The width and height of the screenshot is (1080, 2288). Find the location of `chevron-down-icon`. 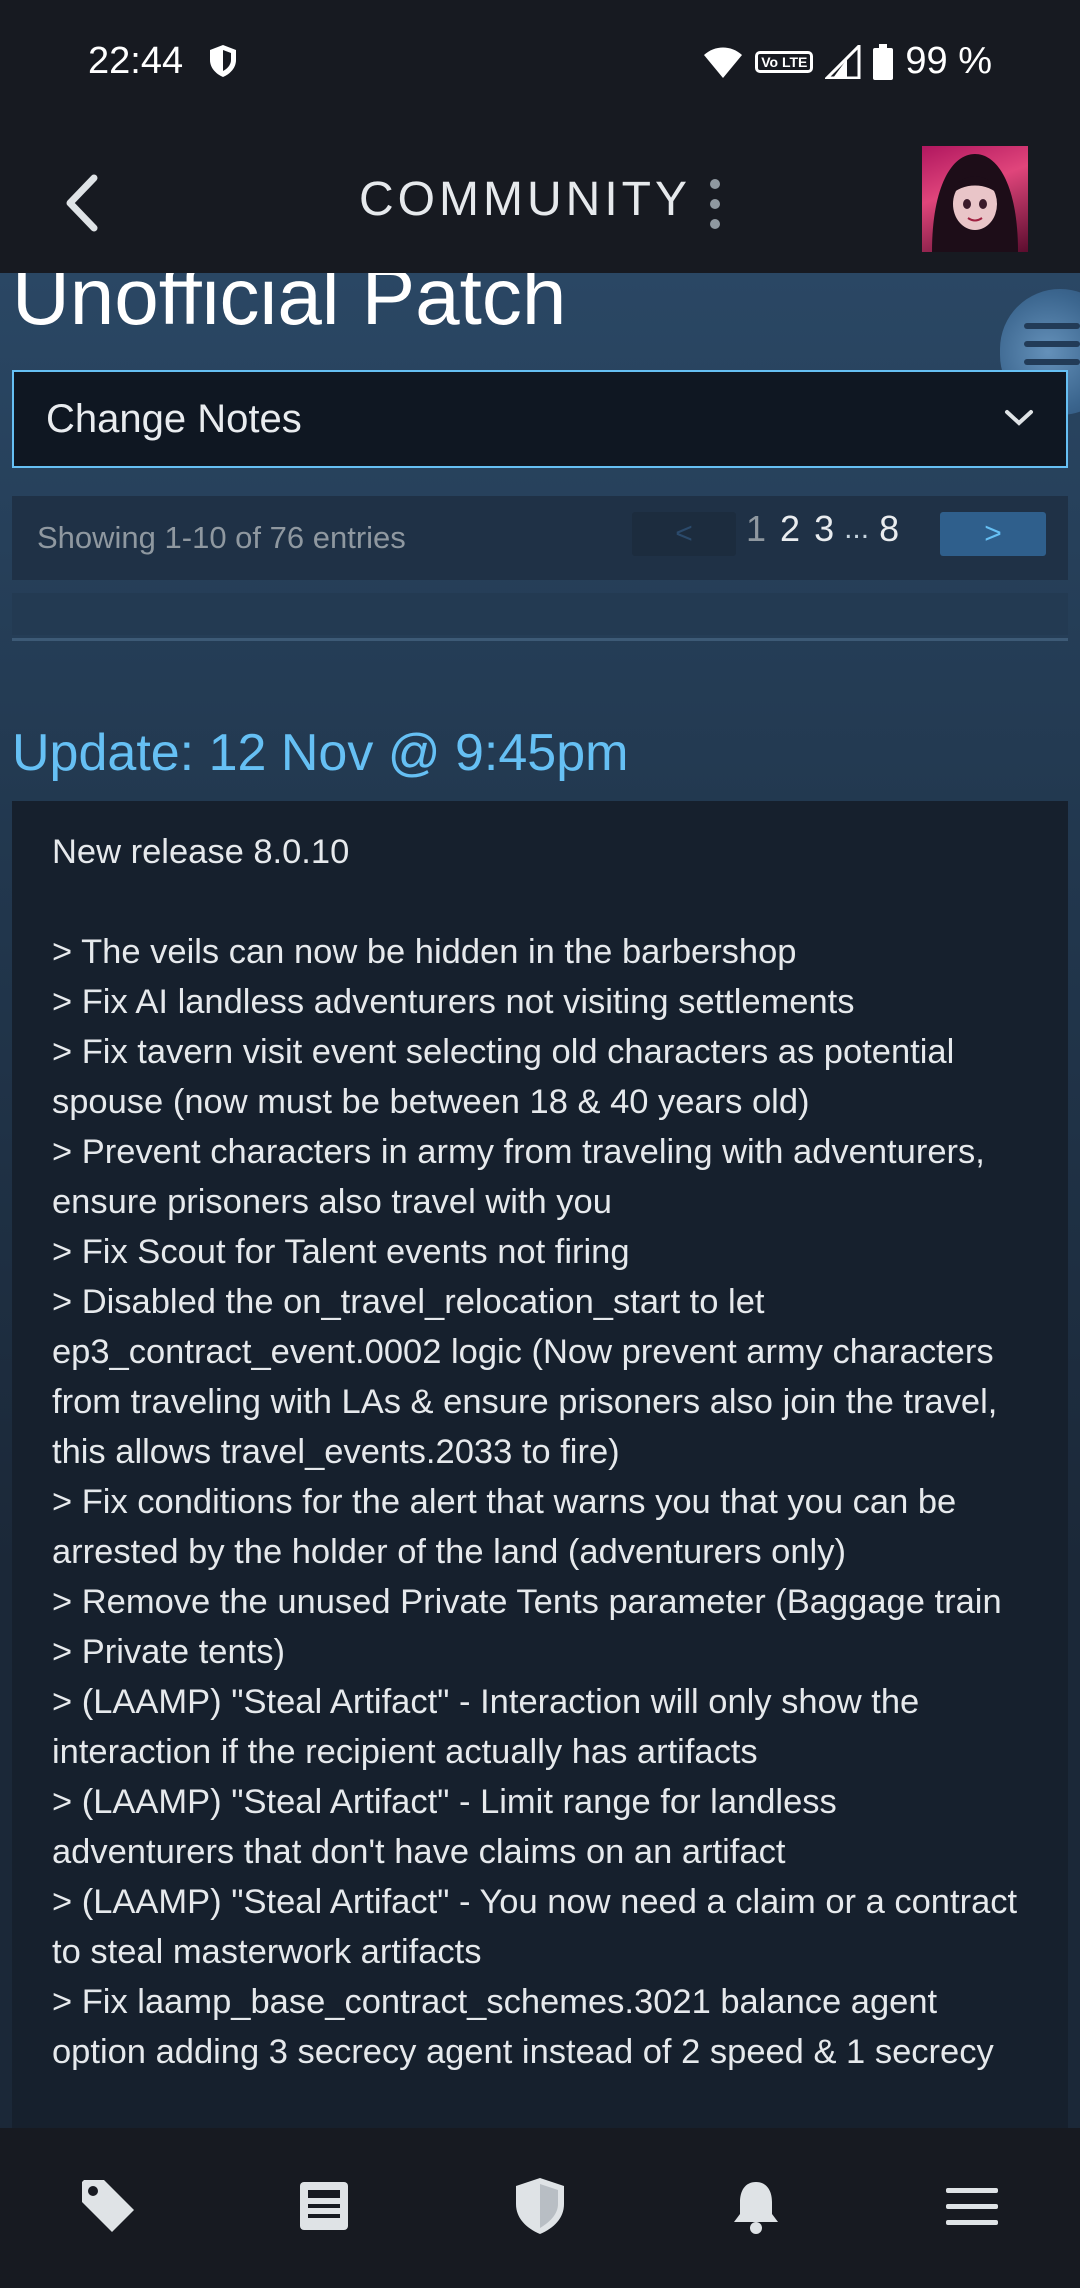

chevron-down-icon is located at coordinates (1019, 418).